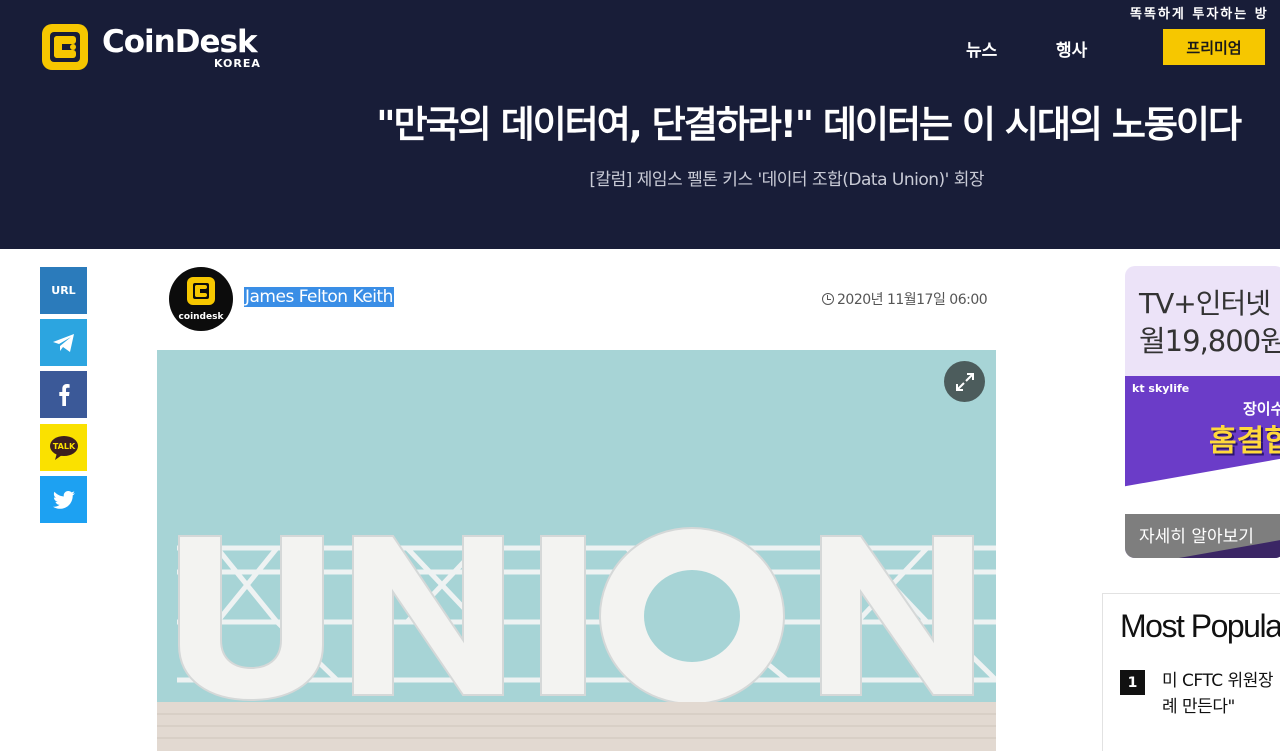 The height and width of the screenshot is (751, 1280). I want to click on clock-icon, so click(828, 299).